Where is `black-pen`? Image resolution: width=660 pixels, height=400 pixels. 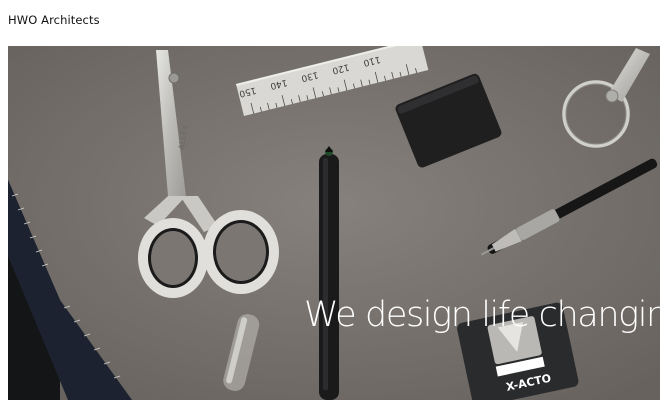
black-pen is located at coordinates (329, 273).